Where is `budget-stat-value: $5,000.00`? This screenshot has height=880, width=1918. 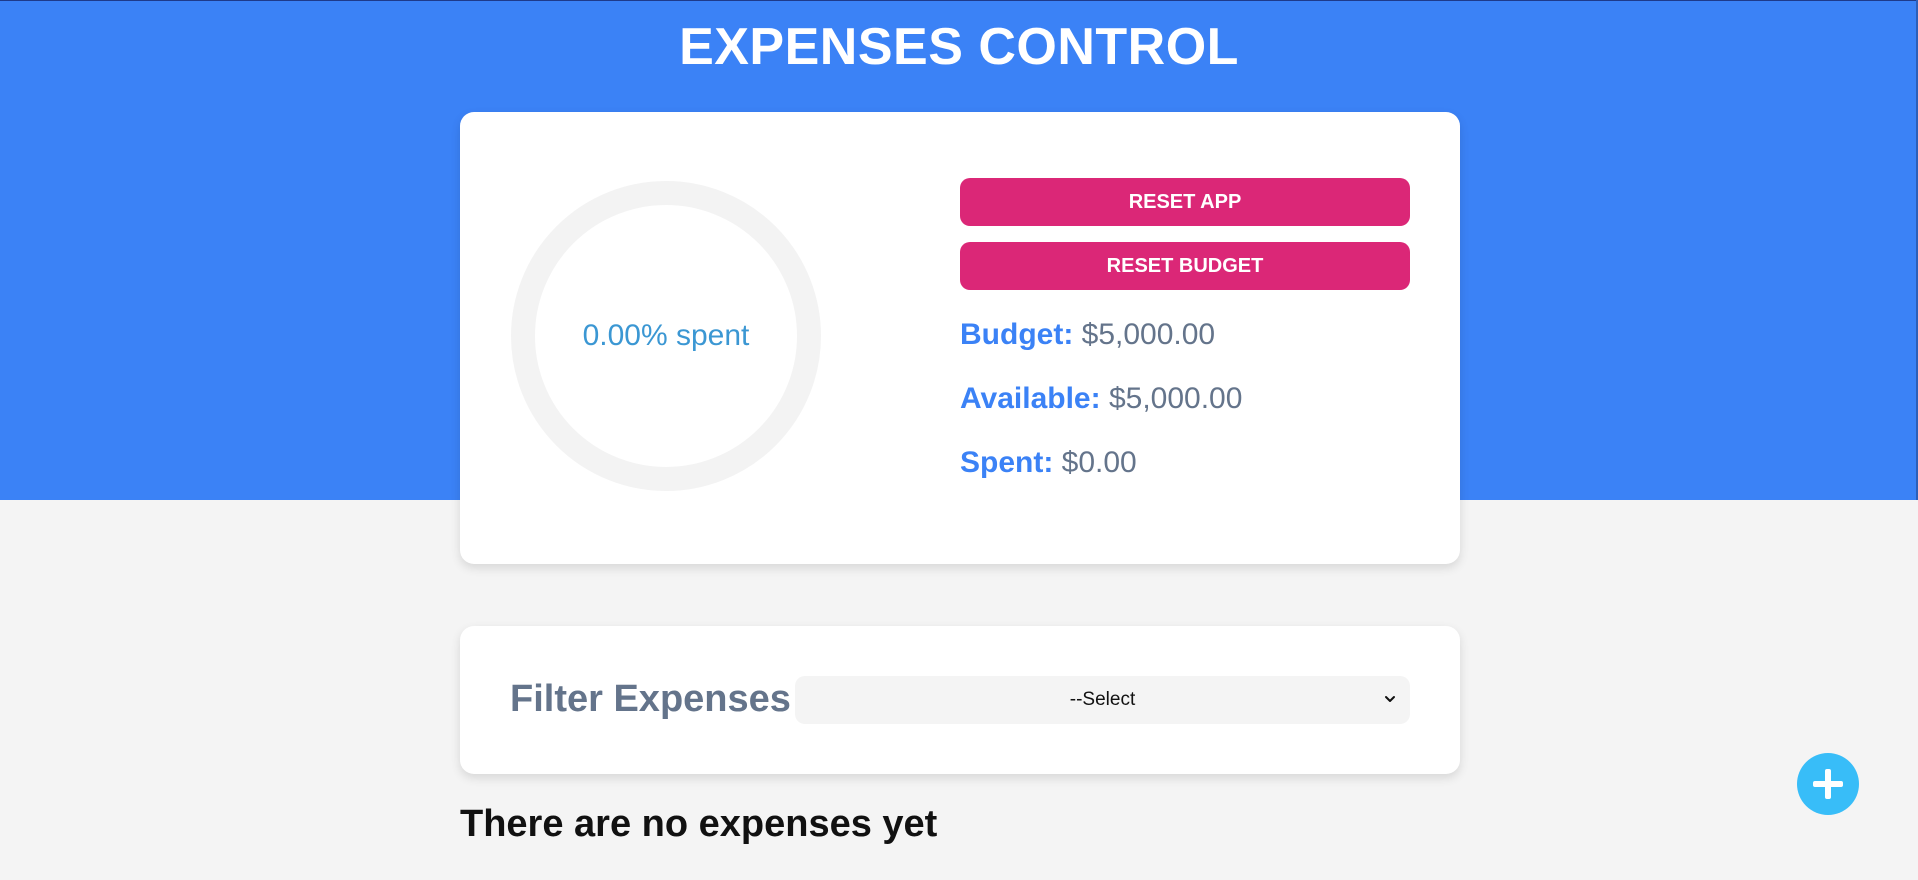 budget-stat-value: $5,000.00 is located at coordinates (1148, 334).